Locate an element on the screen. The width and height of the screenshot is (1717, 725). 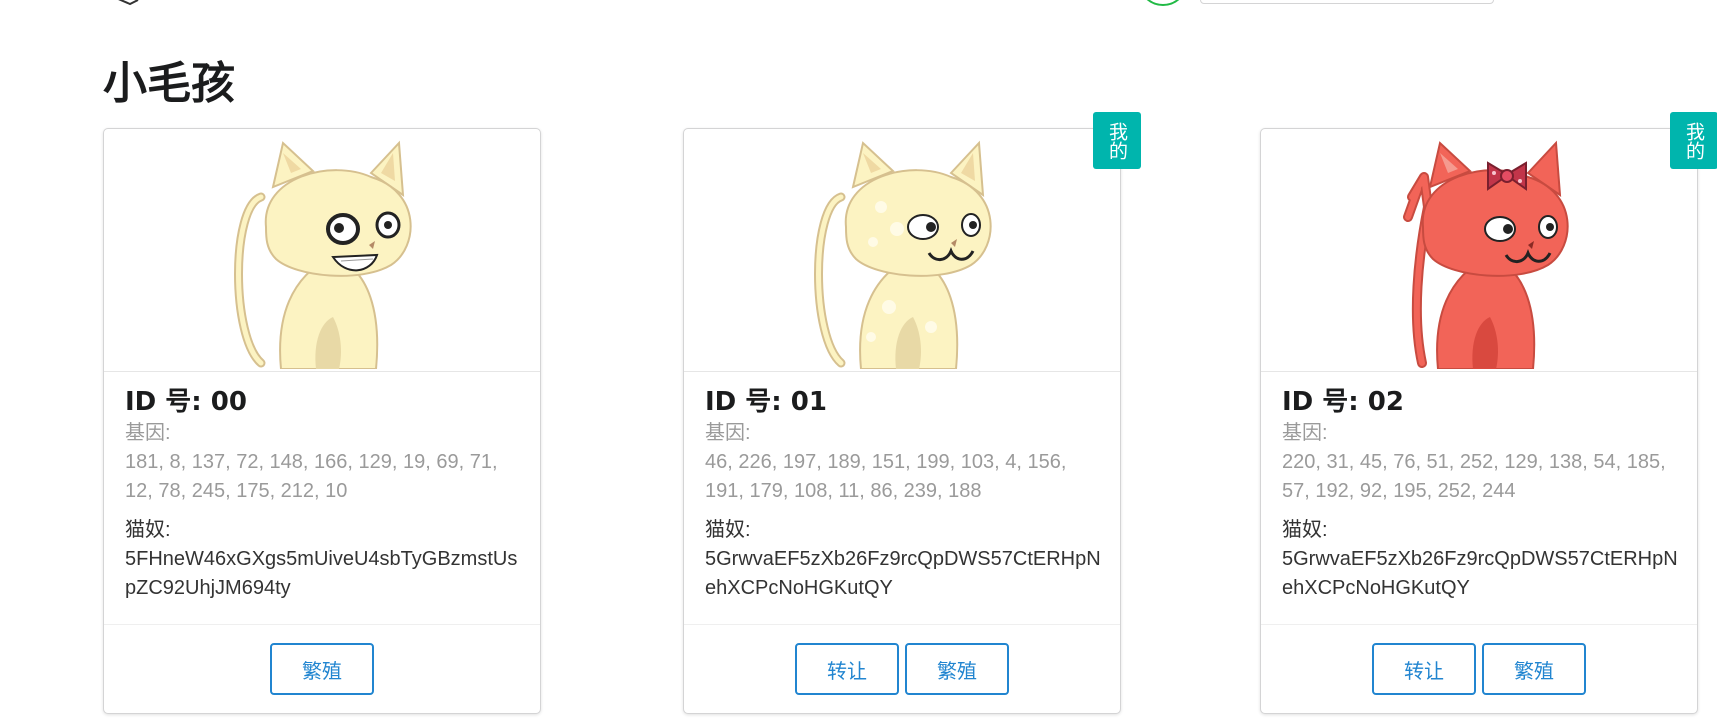
top-menu-bar is located at coordinates (858, 5).